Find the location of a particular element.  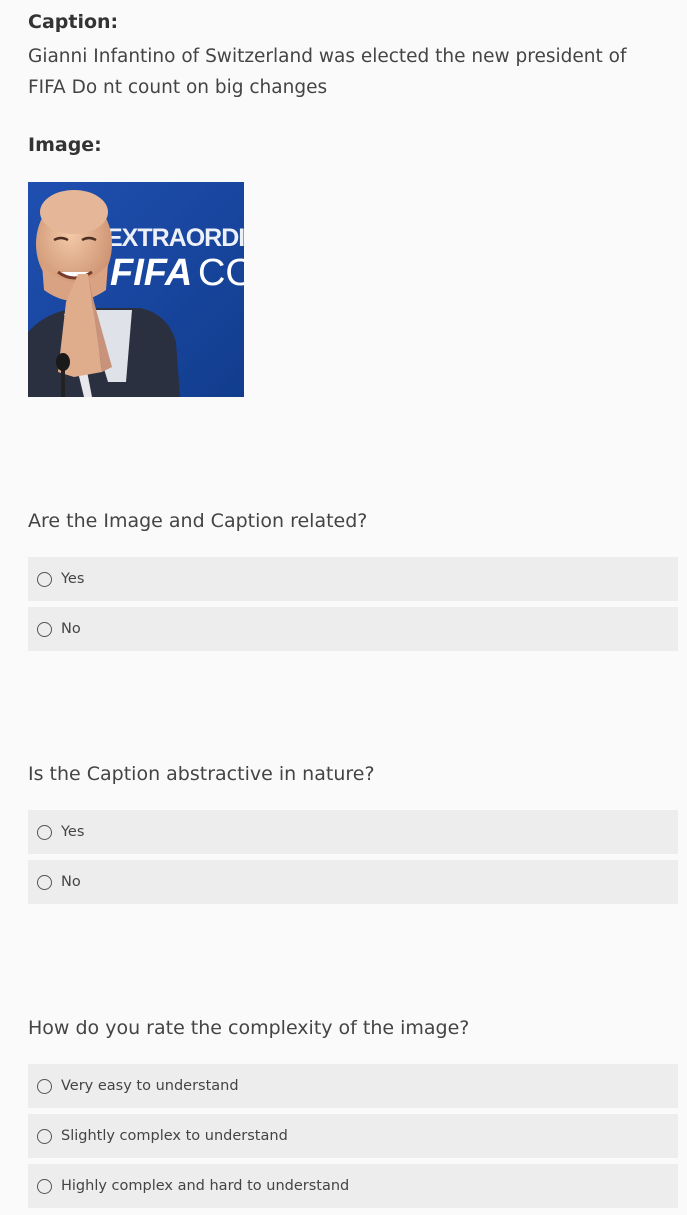

option-related-yes: Yes is located at coordinates (353, 579).